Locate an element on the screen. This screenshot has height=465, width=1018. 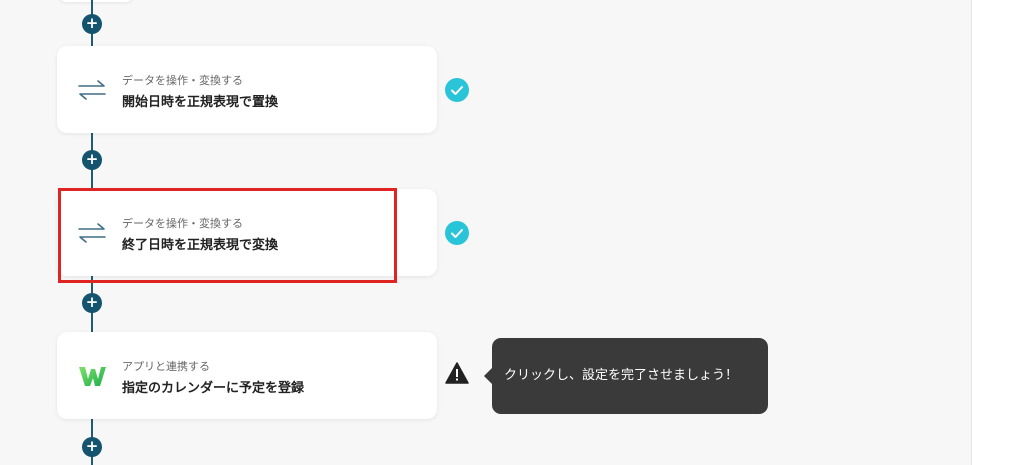
step-title: 指定のカレンダーに予定を登録 is located at coordinates (213, 388).